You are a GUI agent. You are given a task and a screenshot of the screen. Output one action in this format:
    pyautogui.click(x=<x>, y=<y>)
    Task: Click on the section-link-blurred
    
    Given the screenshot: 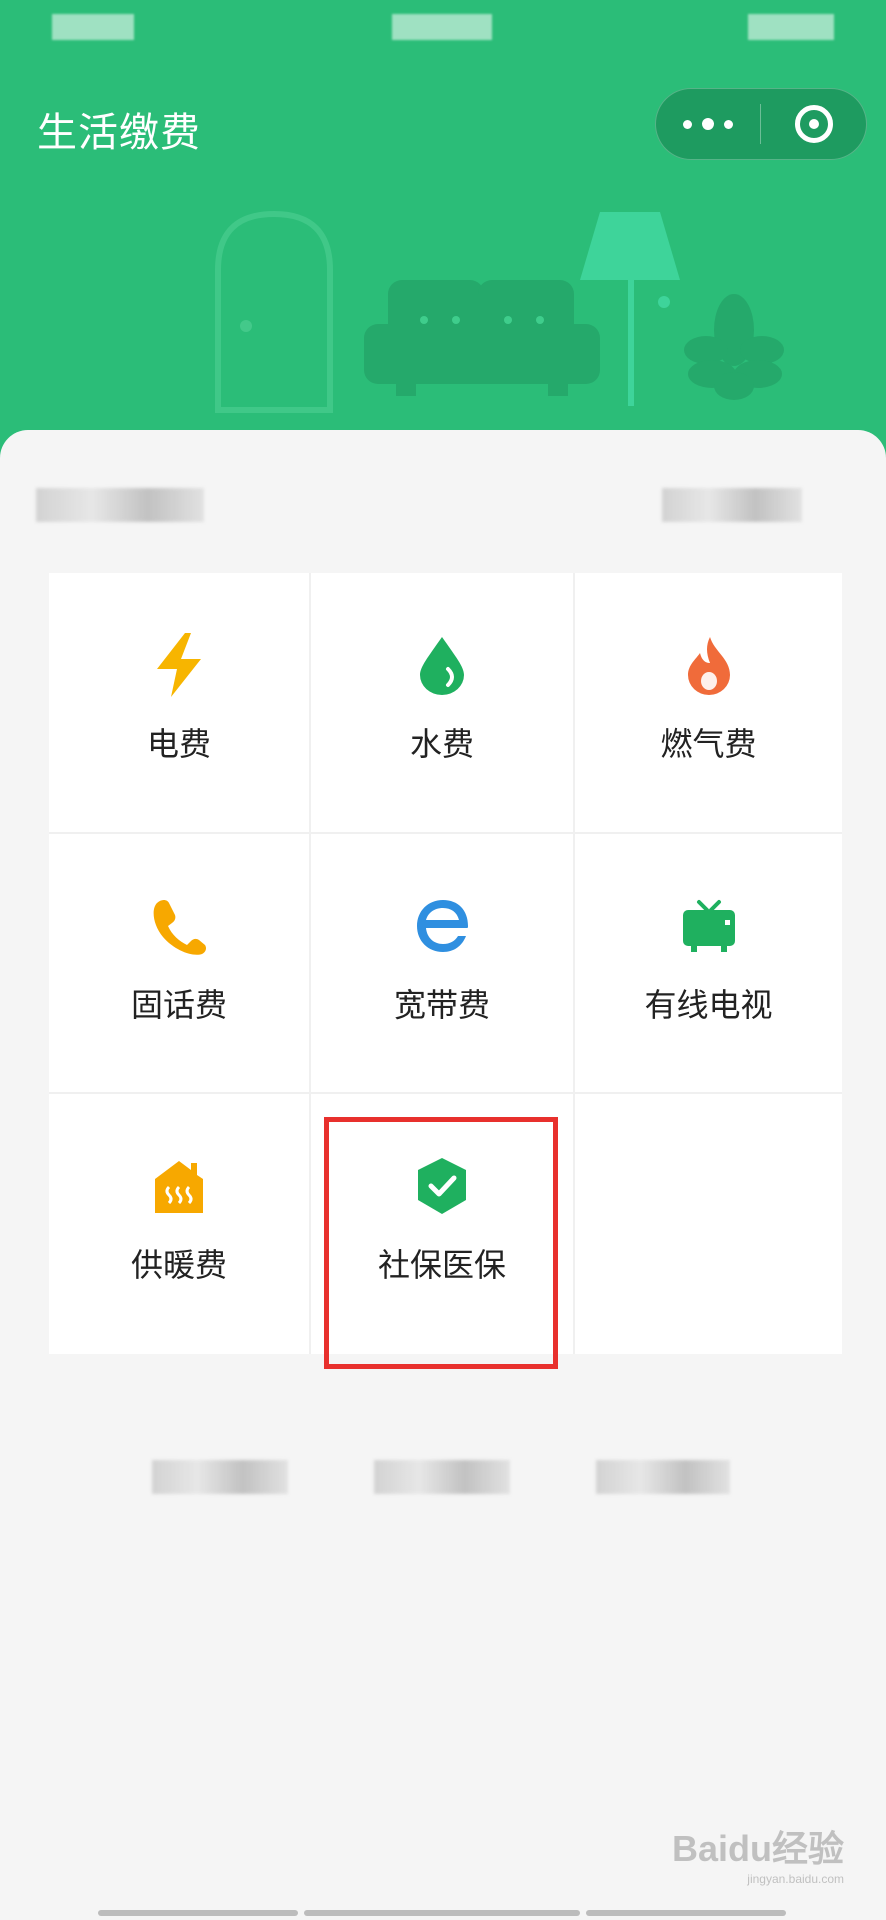 What is the action you would take?
    pyautogui.click(x=732, y=505)
    